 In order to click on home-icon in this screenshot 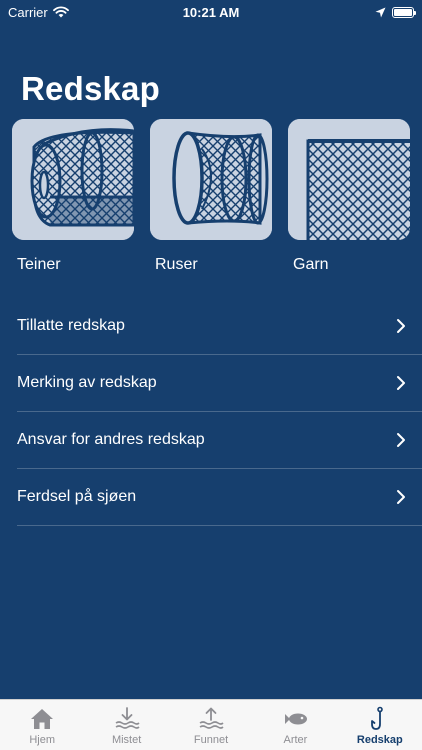, I will do `click(42, 719)`.